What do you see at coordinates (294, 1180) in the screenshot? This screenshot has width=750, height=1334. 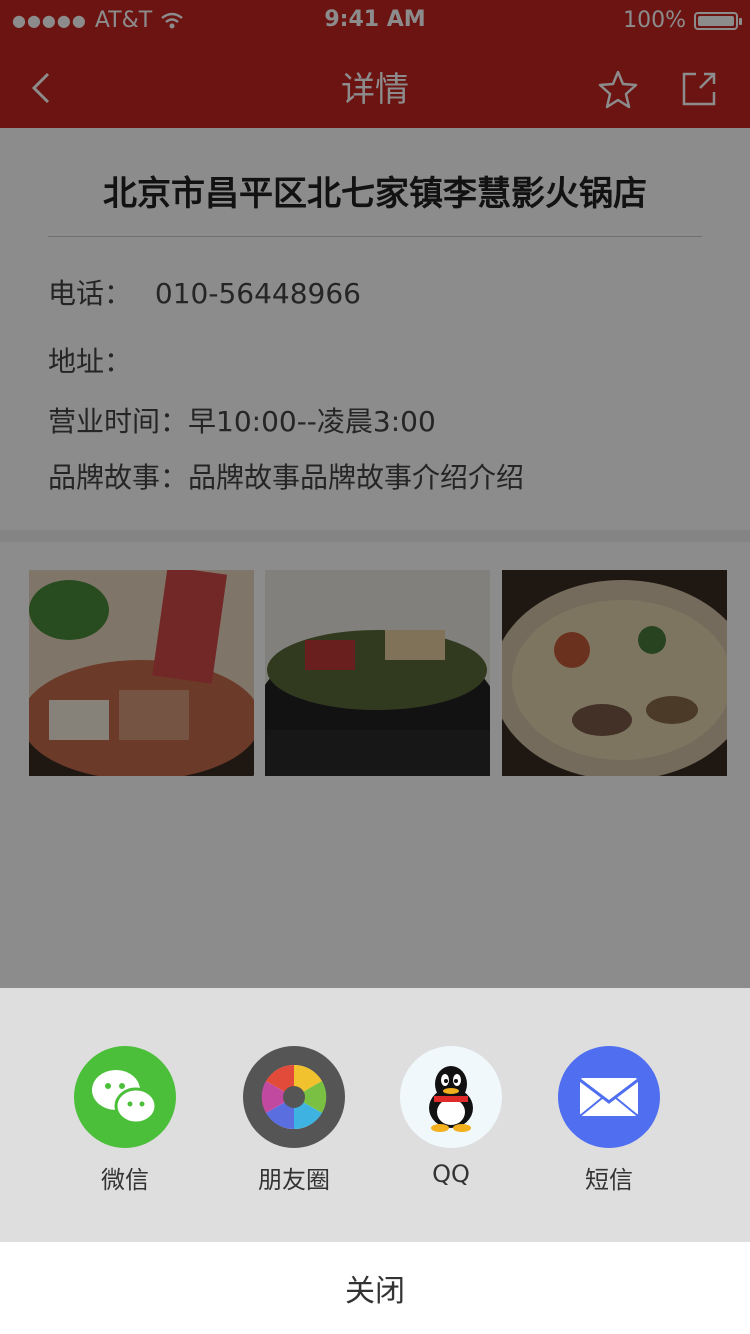 I see `share-moments-label: 朋友圈` at bounding box center [294, 1180].